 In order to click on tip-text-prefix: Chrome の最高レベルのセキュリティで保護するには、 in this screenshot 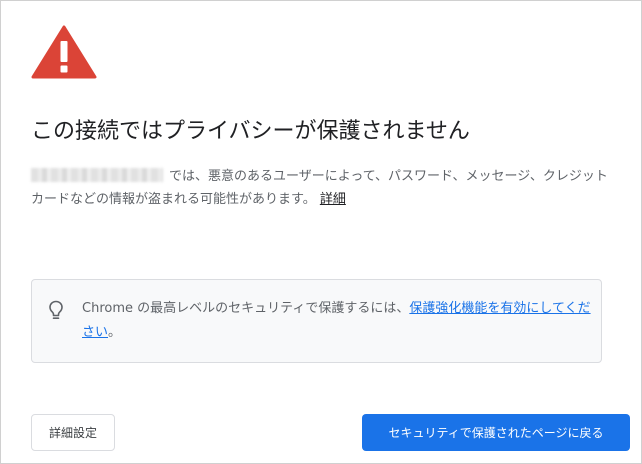, I will do `click(246, 308)`.